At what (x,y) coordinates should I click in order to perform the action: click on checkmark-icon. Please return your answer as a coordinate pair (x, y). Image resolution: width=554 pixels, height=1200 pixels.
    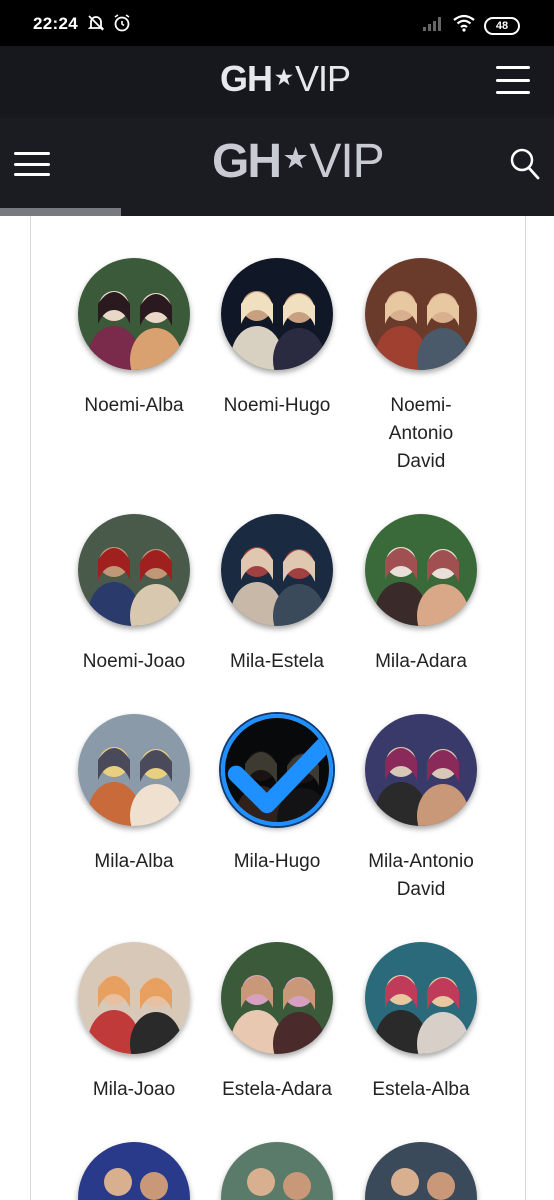
    Looking at the image, I should click on (277, 770).